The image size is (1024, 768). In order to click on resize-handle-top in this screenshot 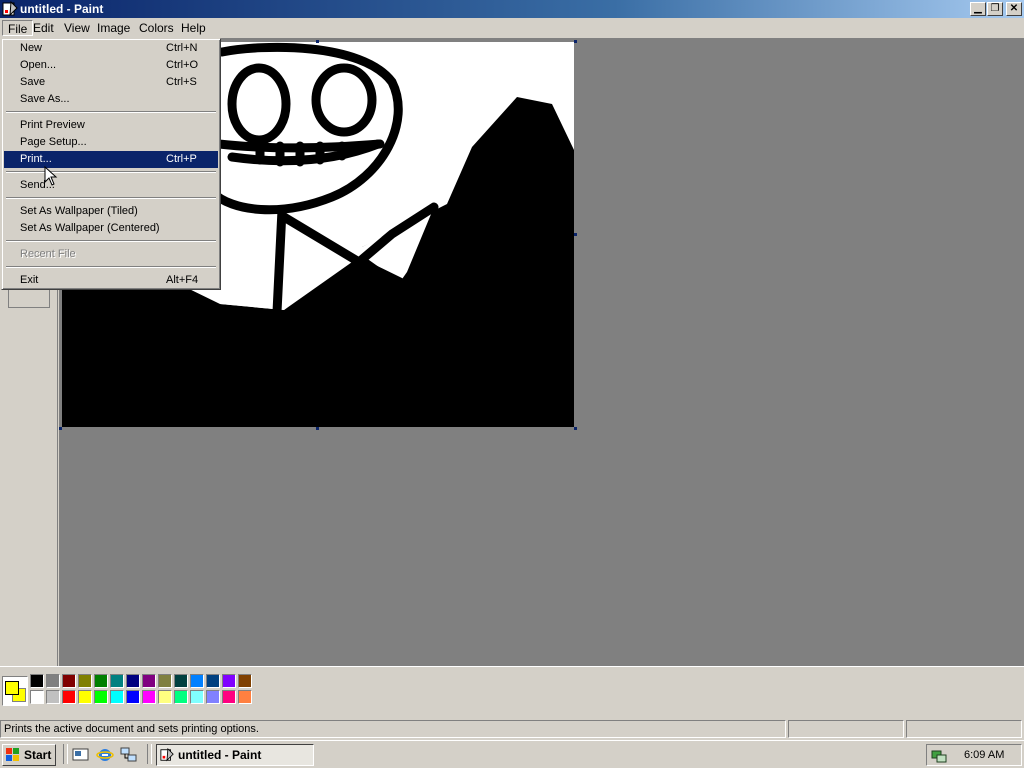, I will do `click(317, 41)`.